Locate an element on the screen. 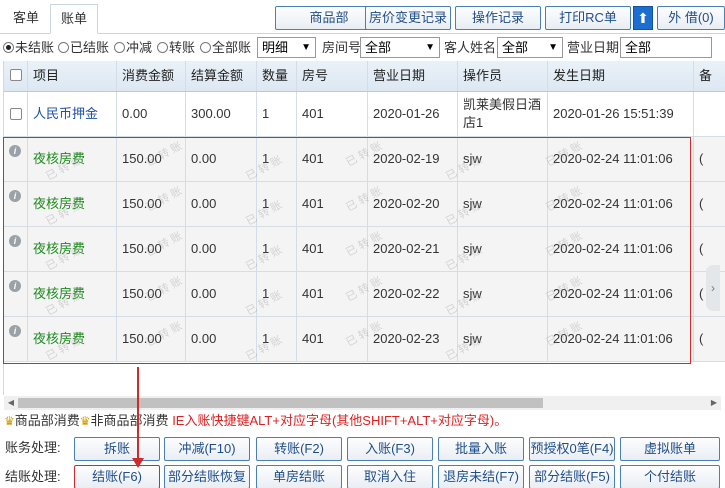  batch-entry-button: 批量入账 is located at coordinates (481, 449).